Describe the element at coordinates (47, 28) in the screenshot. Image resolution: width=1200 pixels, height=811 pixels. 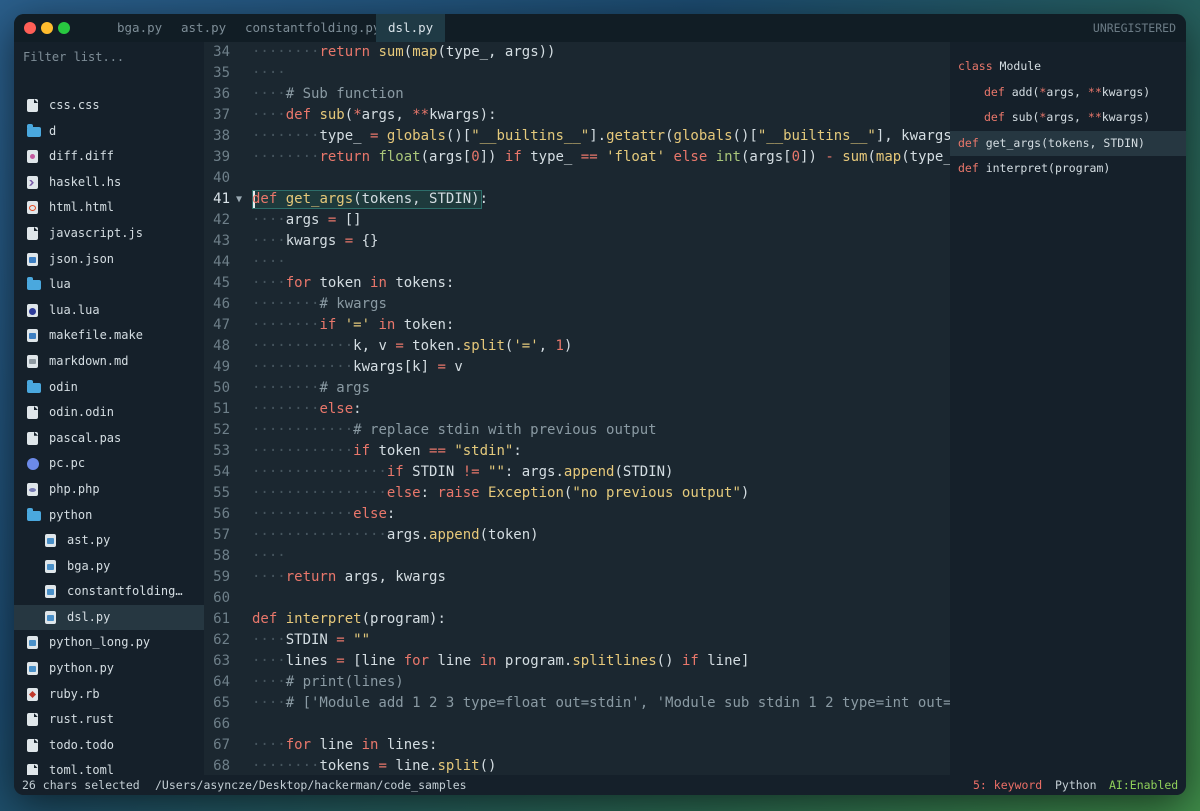
I see `minimize-window-button` at that location.